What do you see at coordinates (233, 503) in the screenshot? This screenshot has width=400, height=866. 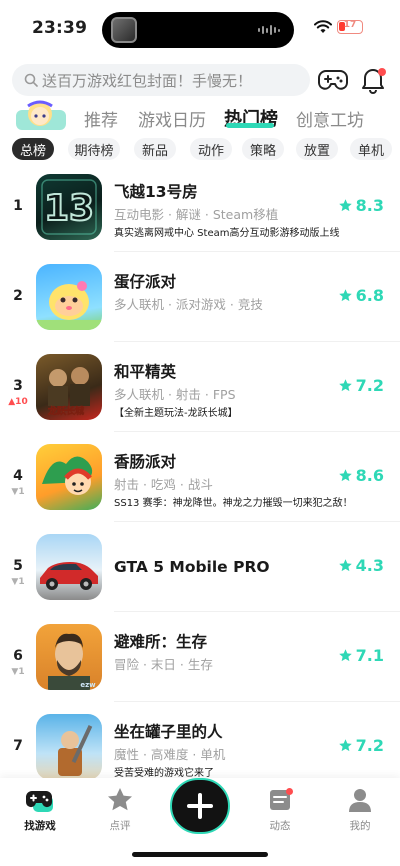 I see `app-description: SS13 赛季：神龙降世。神龙之力摧毁一切来犯之敌！` at bounding box center [233, 503].